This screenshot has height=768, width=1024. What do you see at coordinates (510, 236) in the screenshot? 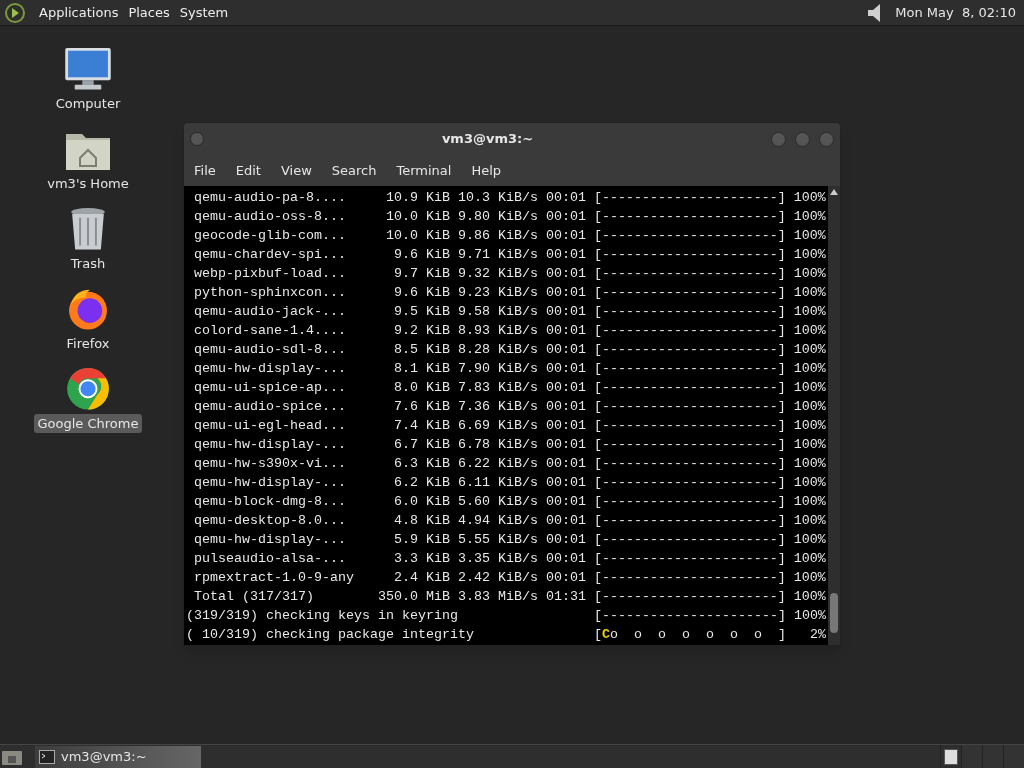
I see `terminal-line: geocode-glib-com... 10.0 KiB 9.86 KiB/s 00:01 [----------------------] 100%` at bounding box center [510, 236].